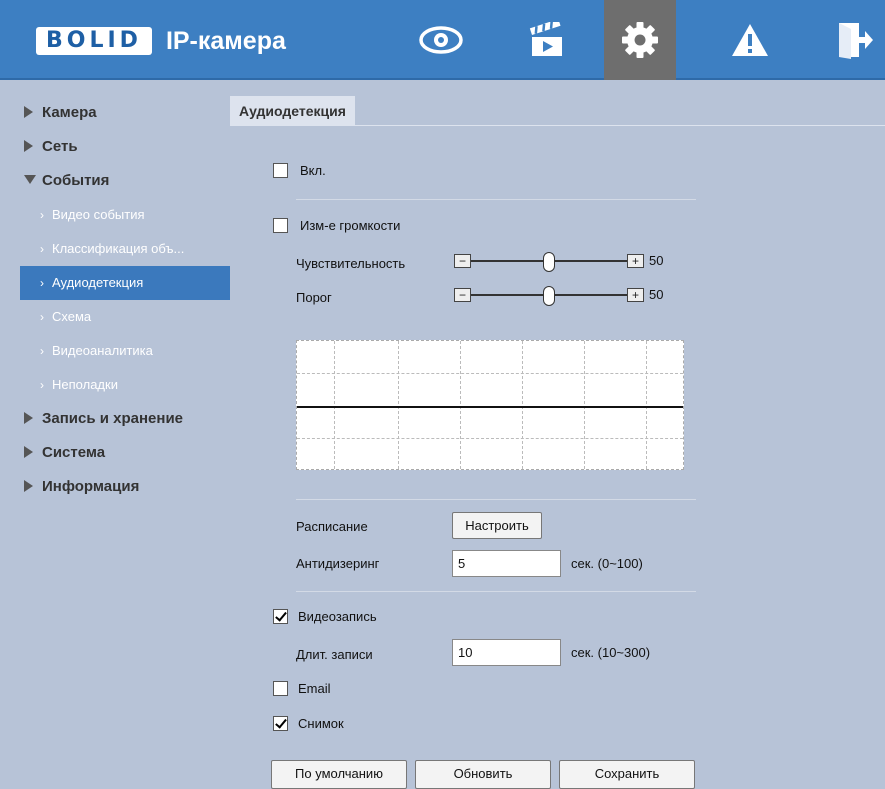 The image size is (885, 789). I want to click on sidebar-item-camera: Камера, so click(115, 113).